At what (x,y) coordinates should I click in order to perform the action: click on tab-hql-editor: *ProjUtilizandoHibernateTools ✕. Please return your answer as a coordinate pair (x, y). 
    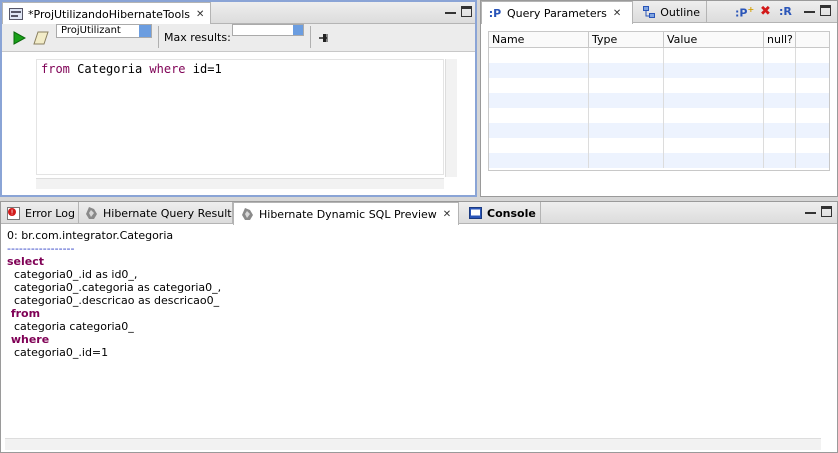
    Looking at the image, I should click on (106, 13).